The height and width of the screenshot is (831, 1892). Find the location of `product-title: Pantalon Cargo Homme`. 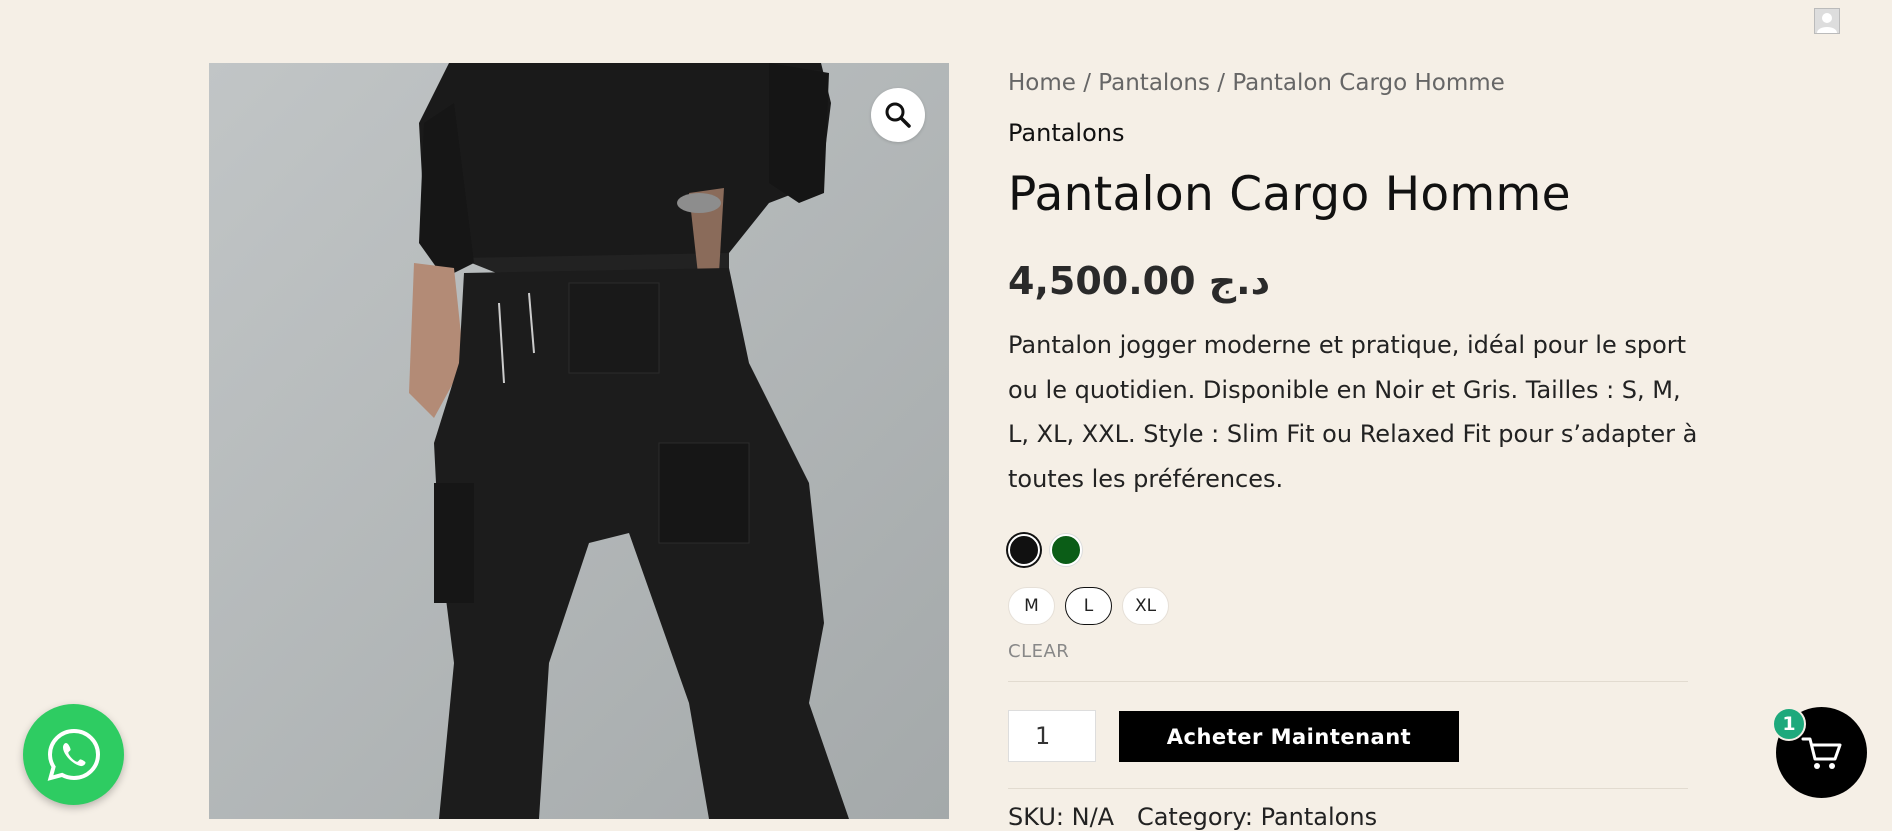

product-title: Pantalon Cargo Homme is located at coordinates (1289, 194).